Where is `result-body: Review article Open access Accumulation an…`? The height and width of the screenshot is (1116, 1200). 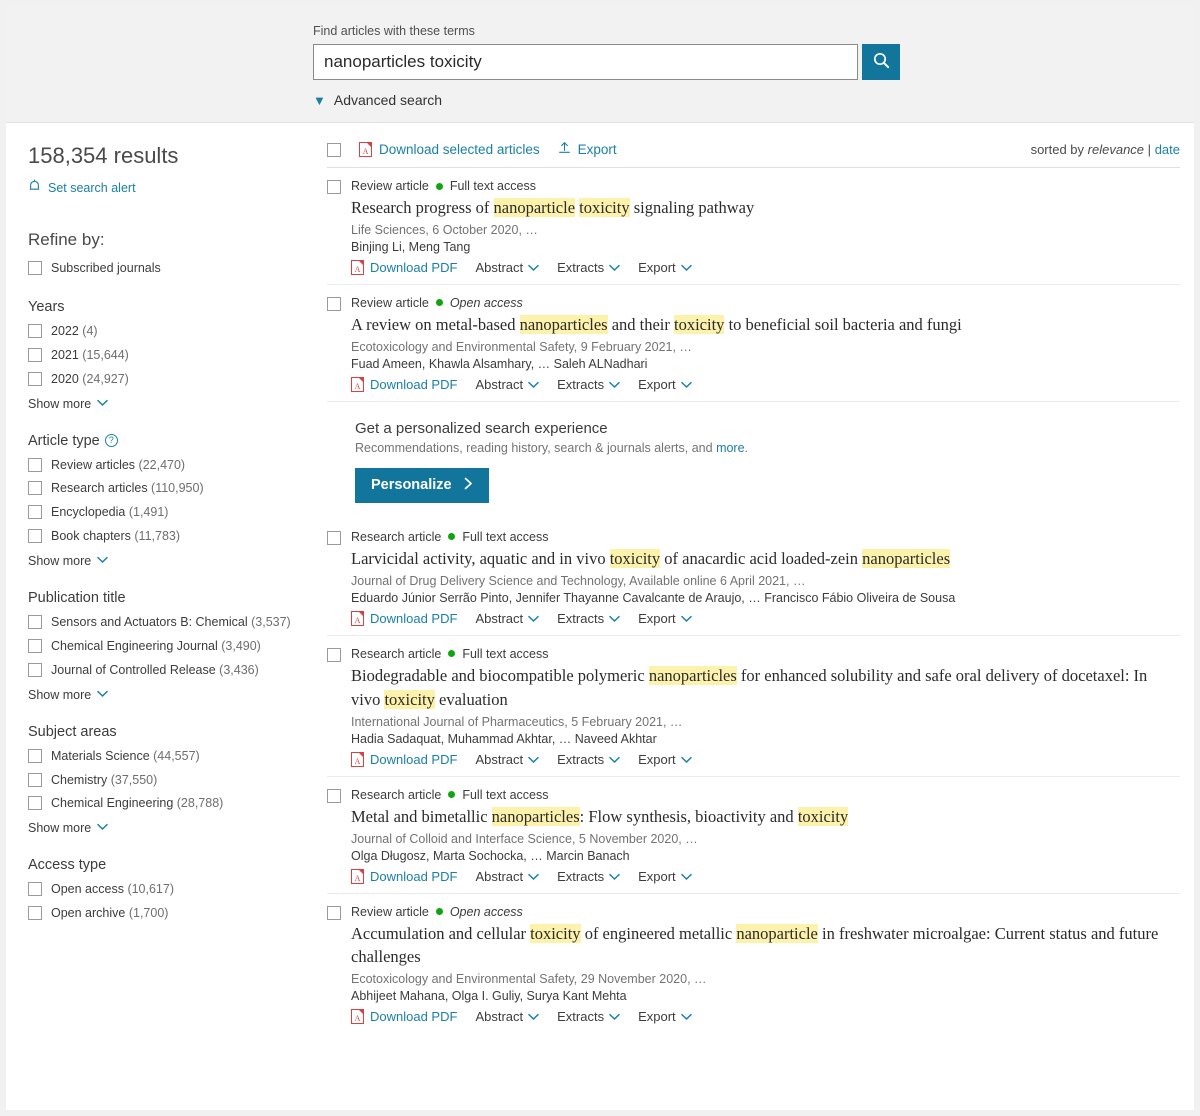 result-body: Review article Open access Accumulation an… is located at coordinates (765, 965).